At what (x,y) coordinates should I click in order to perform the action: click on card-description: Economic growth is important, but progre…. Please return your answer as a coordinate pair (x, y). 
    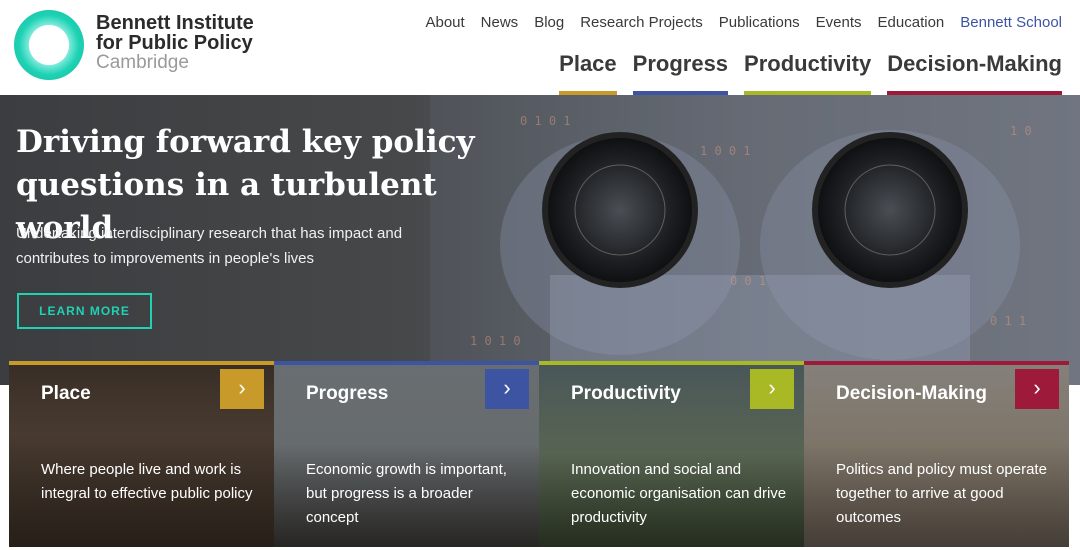
    Looking at the image, I should click on (406, 493).